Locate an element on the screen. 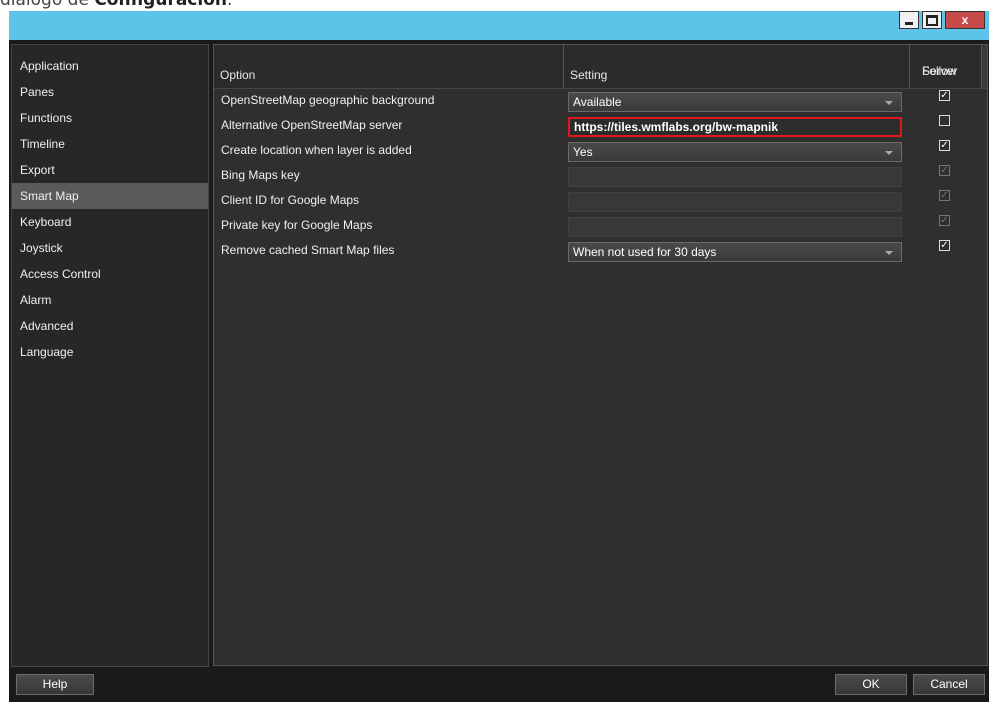 This screenshot has height=702, width=989. option-label: Bing Maps key is located at coordinates (260, 175).